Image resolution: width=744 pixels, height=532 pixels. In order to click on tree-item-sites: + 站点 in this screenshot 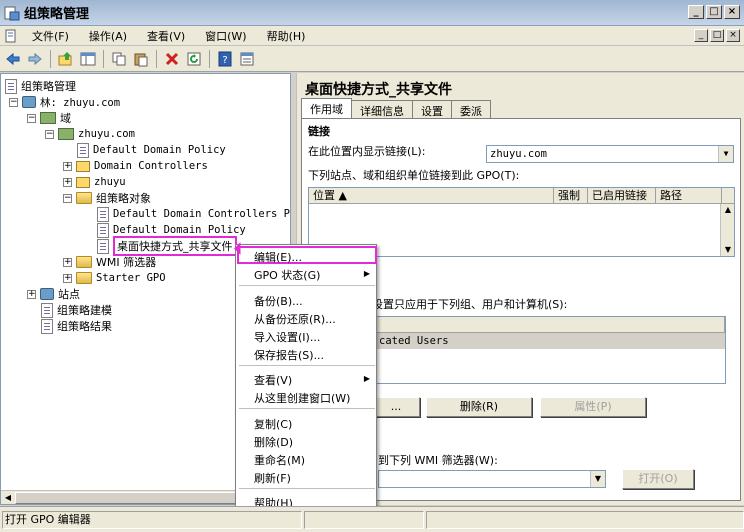, I will do `click(53, 294)`.